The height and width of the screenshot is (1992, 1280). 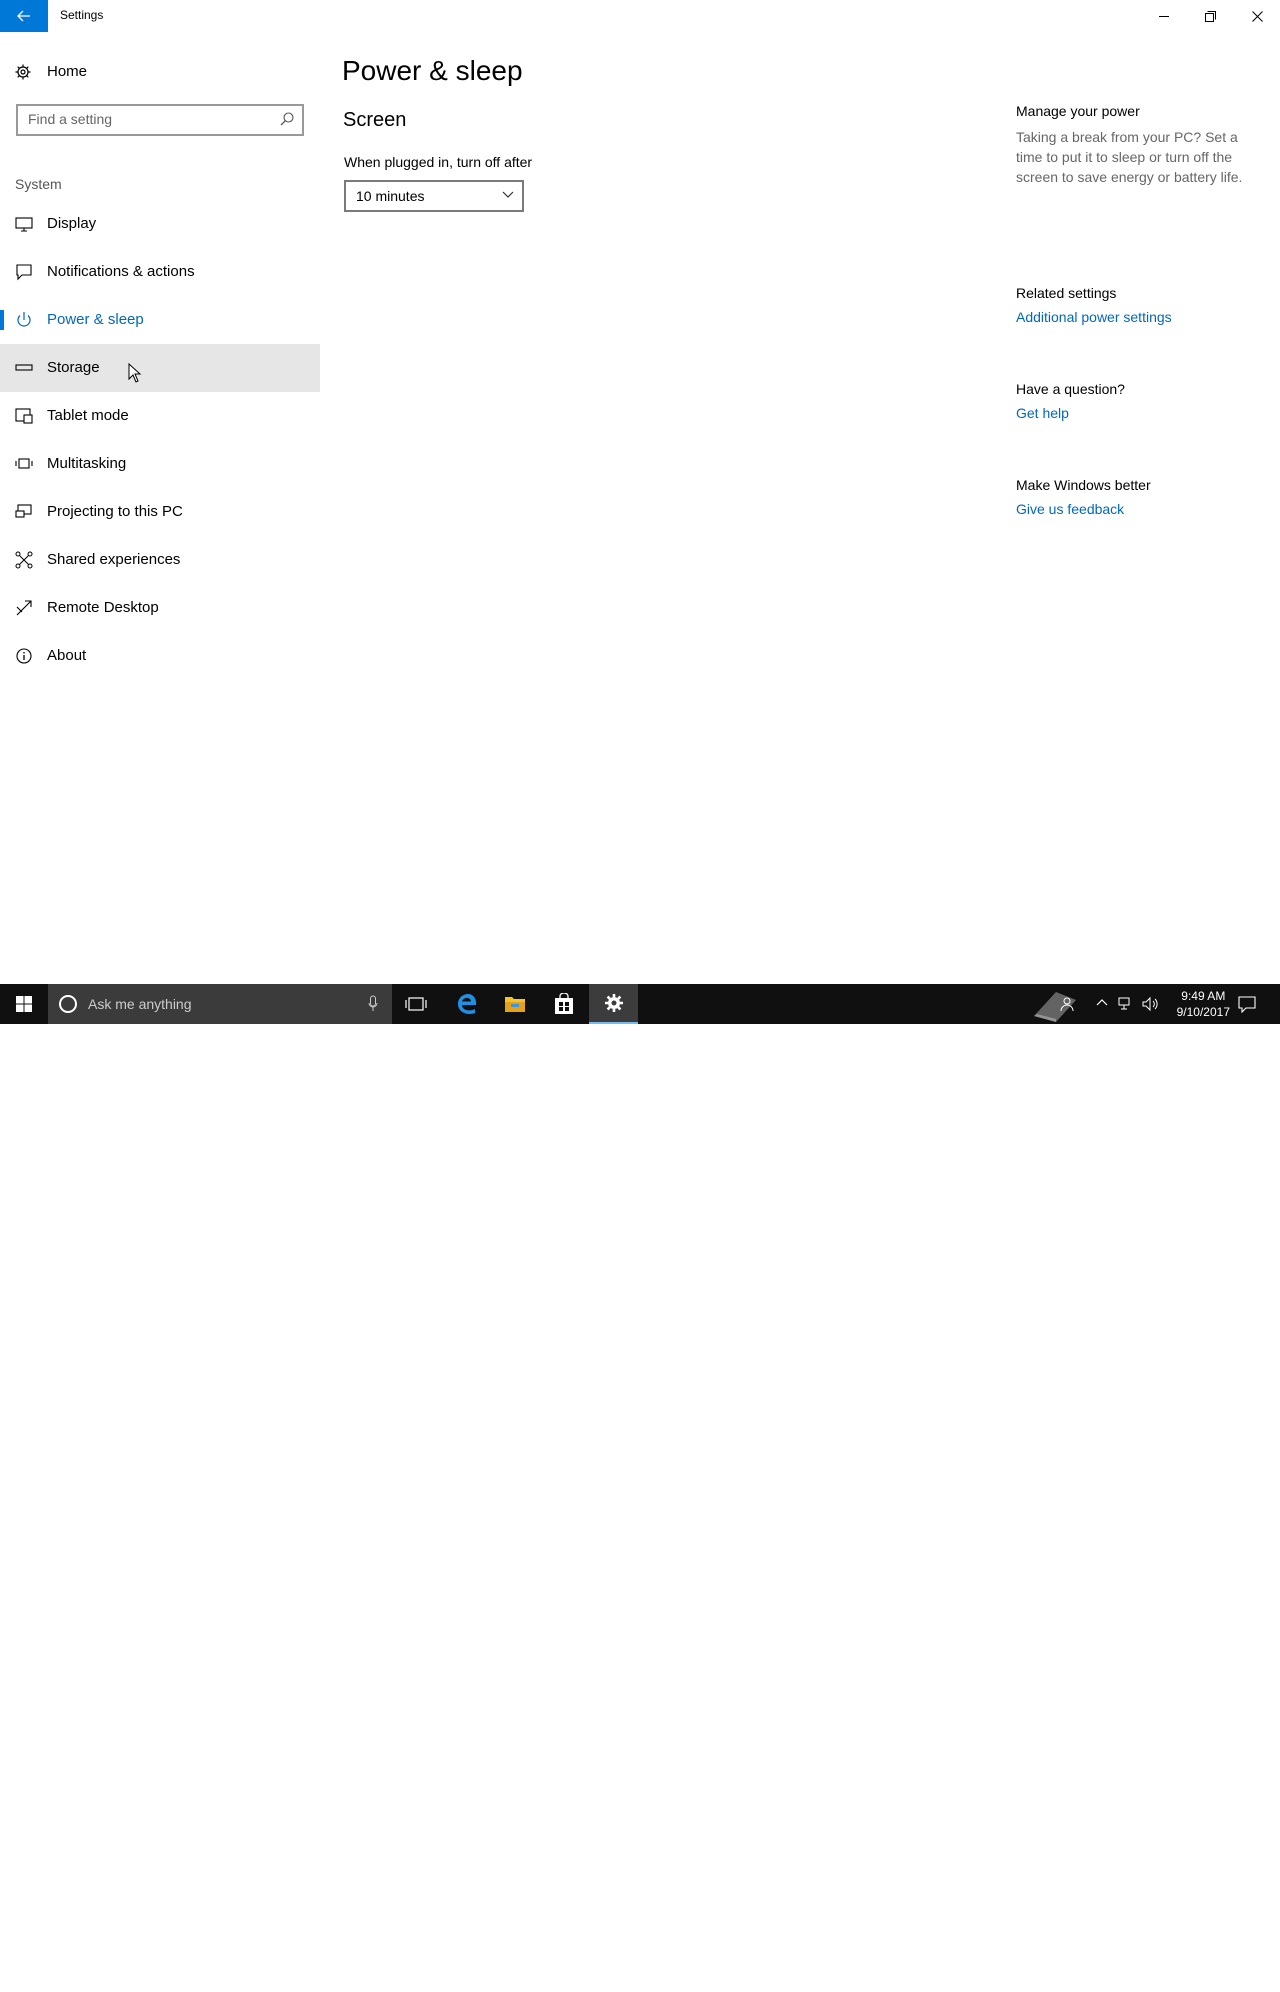 What do you see at coordinates (438, 162) in the screenshot?
I see `plugged-in-label: When plugged in, turn off after` at bounding box center [438, 162].